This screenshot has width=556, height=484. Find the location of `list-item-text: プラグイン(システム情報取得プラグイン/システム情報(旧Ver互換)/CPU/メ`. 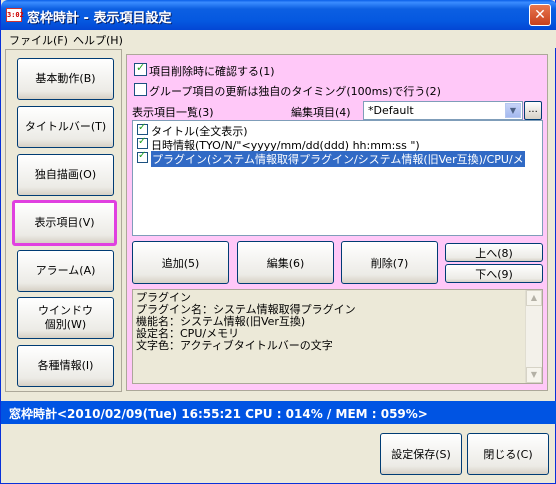

list-item-text: プラグイン(システム情報取得プラグイン/システム情報(旧Ver互換)/CPU/メ is located at coordinates (338, 159).